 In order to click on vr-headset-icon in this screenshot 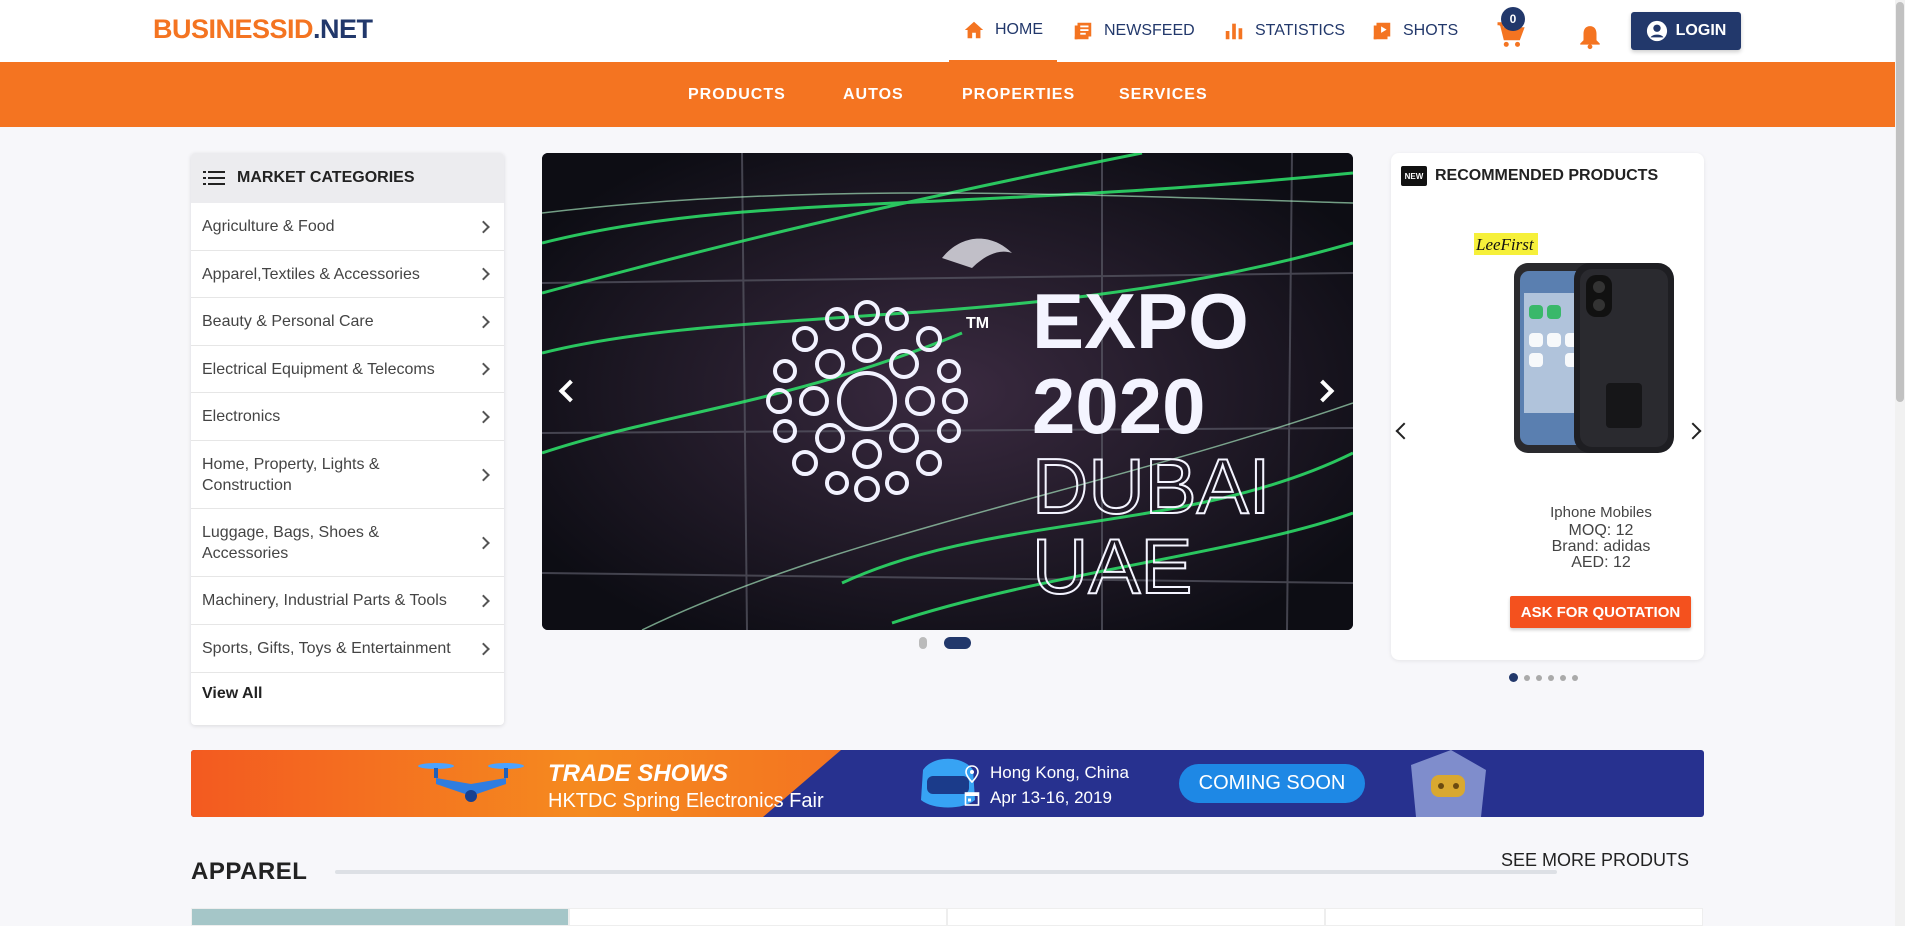, I will do `click(948, 783)`.